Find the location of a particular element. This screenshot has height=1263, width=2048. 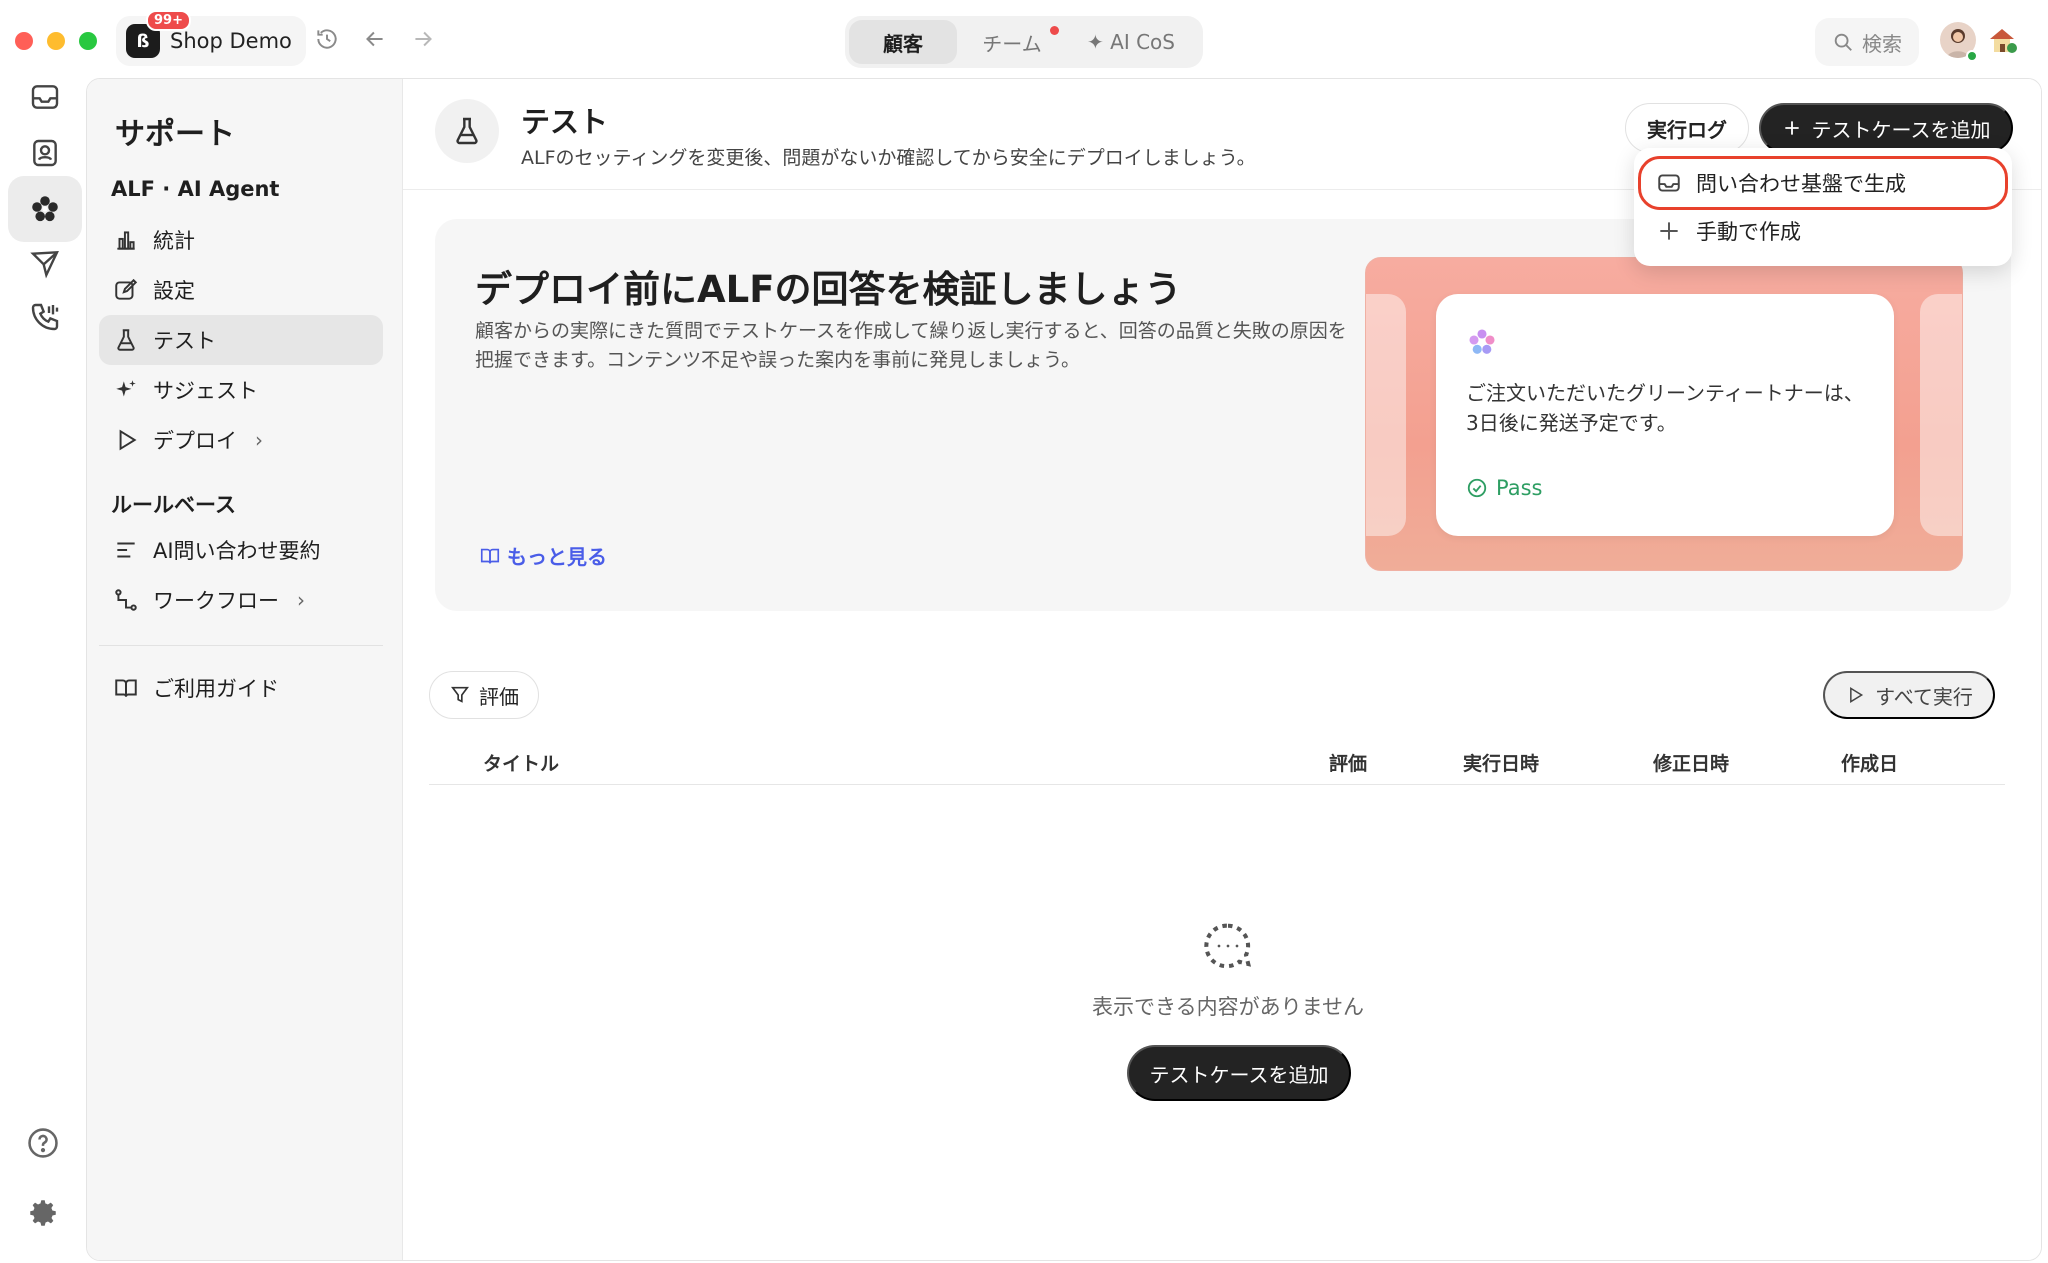

menu-item-label: 問い合わせ基盤で生成 is located at coordinates (1801, 184).